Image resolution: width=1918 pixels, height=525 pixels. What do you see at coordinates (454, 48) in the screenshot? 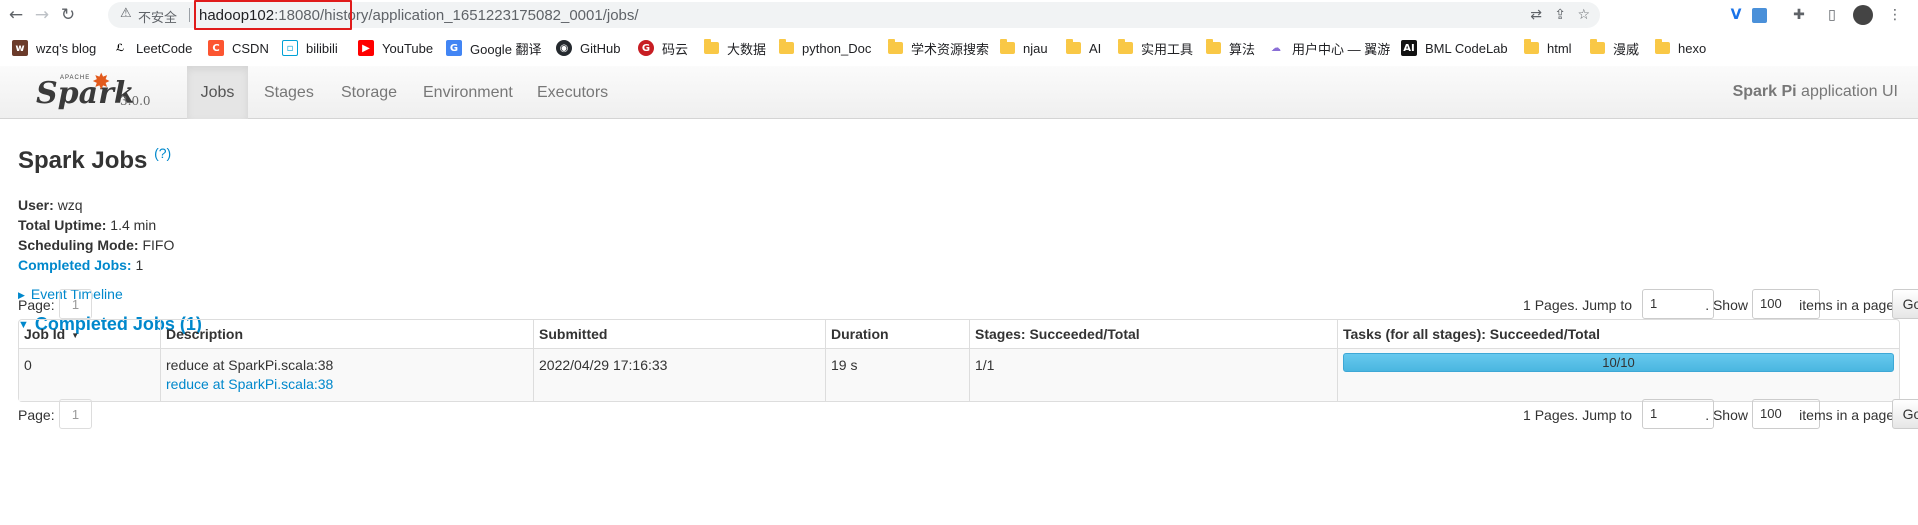
I see `google-translate-icon: G` at bounding box center [454, 48].